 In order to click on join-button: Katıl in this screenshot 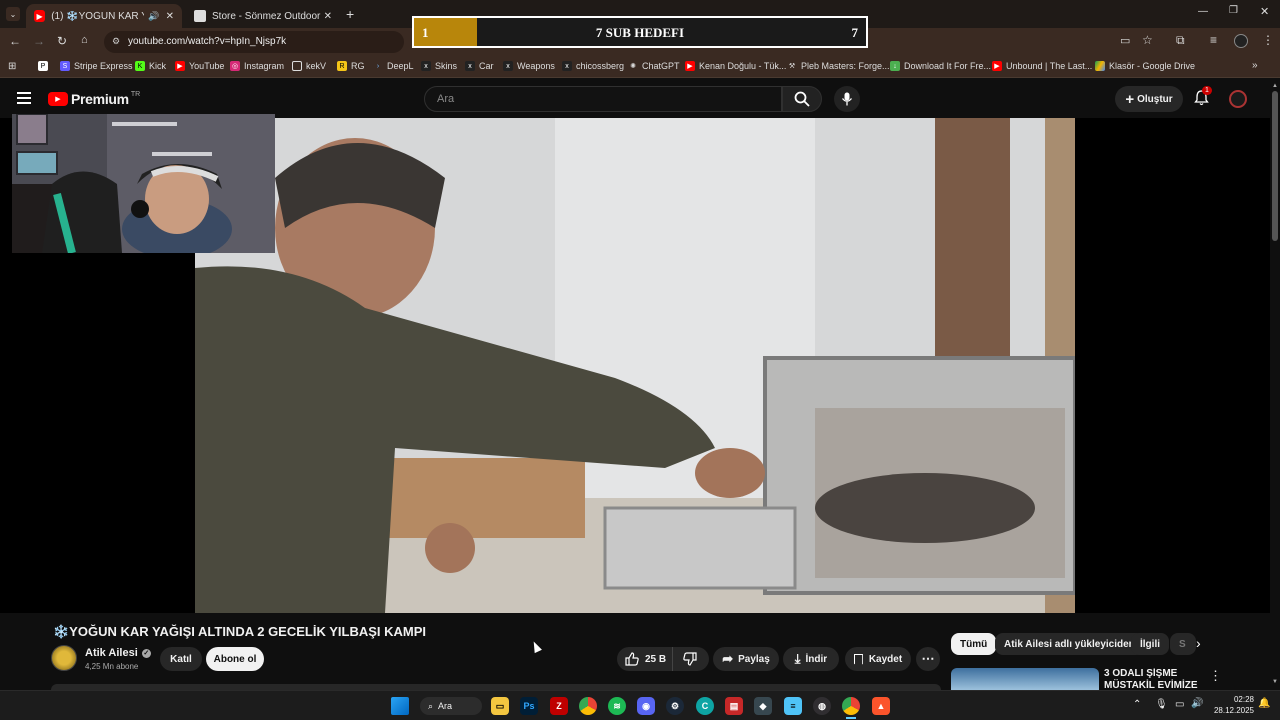, I will do `click(181, 659)`.